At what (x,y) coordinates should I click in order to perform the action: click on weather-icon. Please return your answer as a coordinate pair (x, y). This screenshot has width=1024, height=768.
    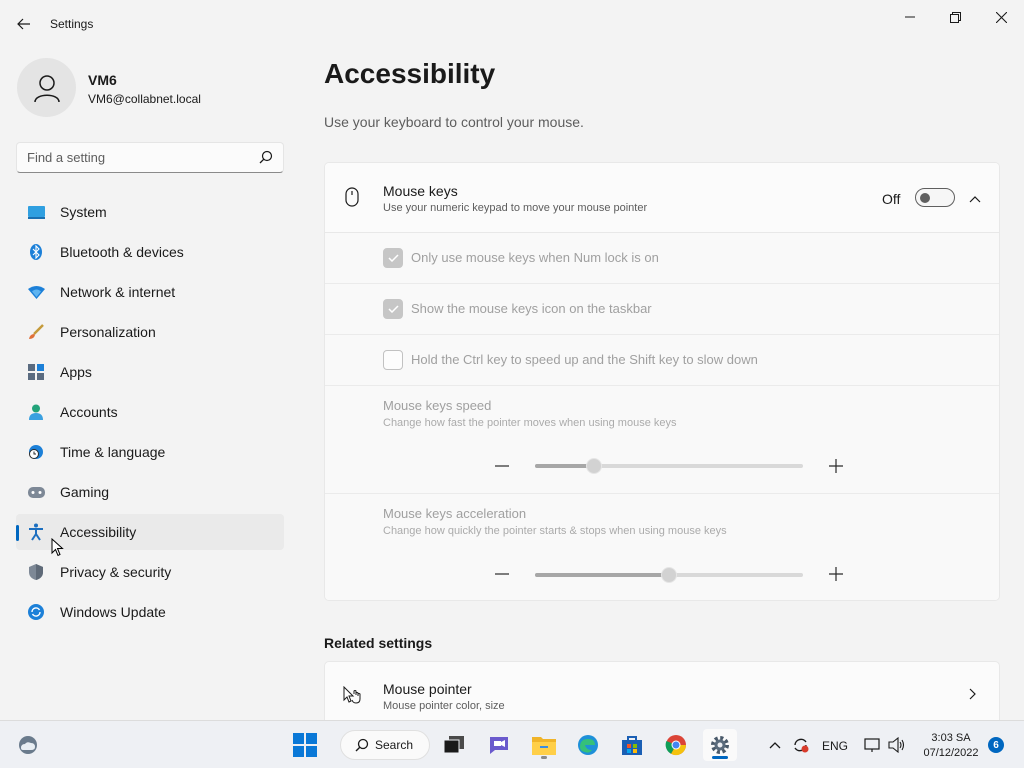
    Looking at the image, I should click on (28, 745).